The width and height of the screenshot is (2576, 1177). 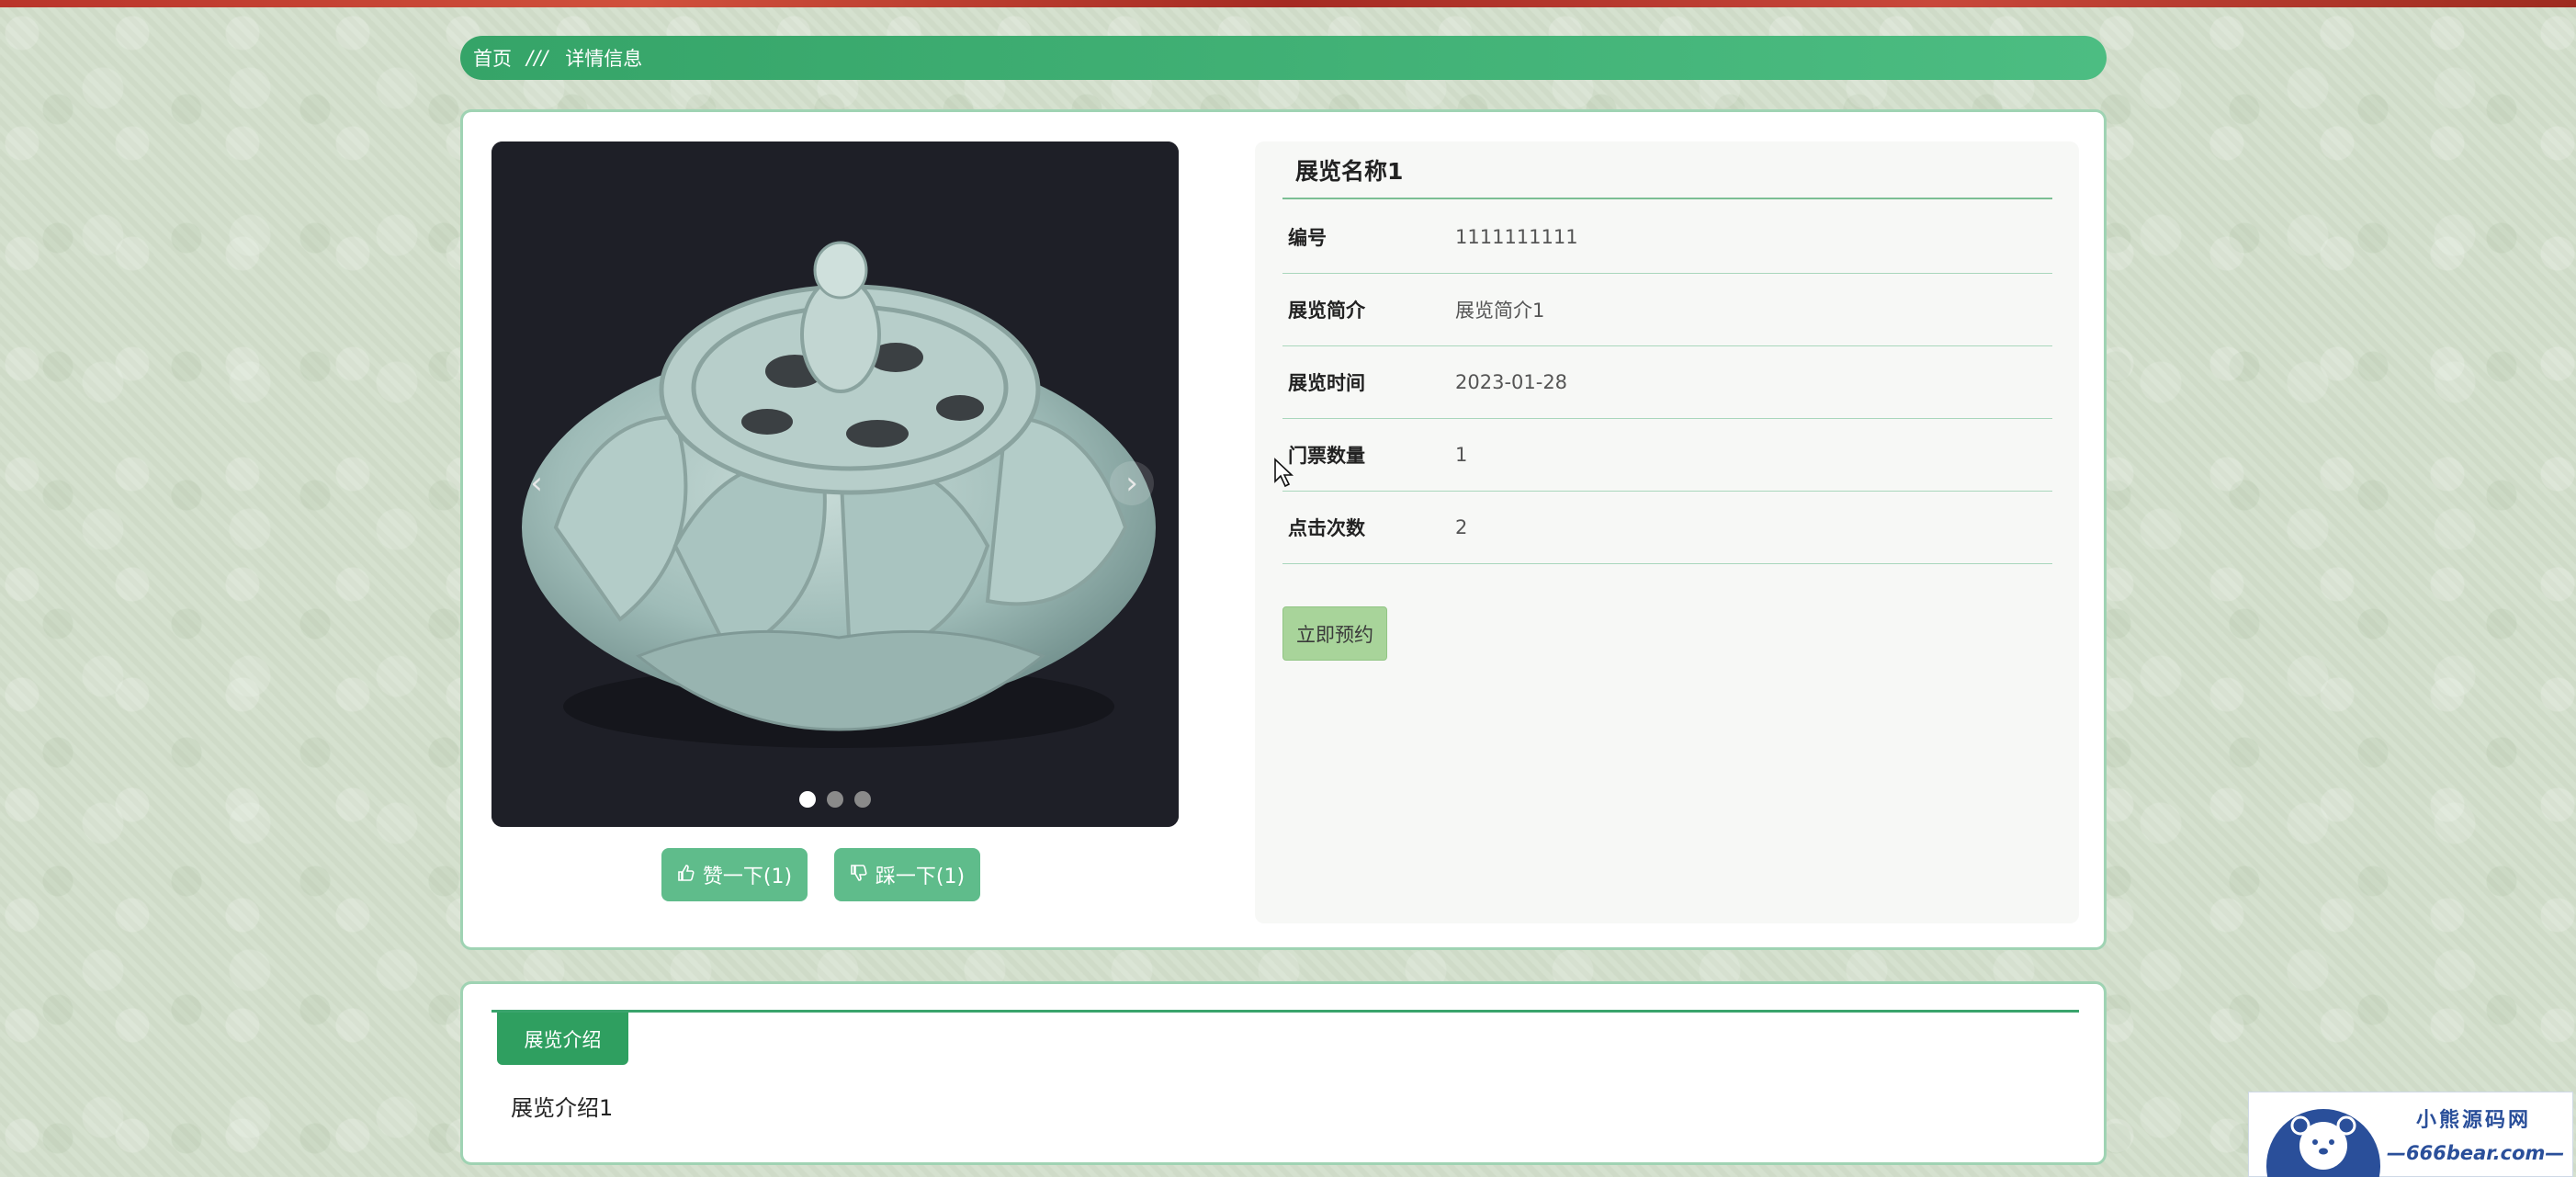 What do you see at coordinates (1667, 170) in the screenshot?
I see `exhibition-title: 展览名称1` at bounding box center [1667, 170].